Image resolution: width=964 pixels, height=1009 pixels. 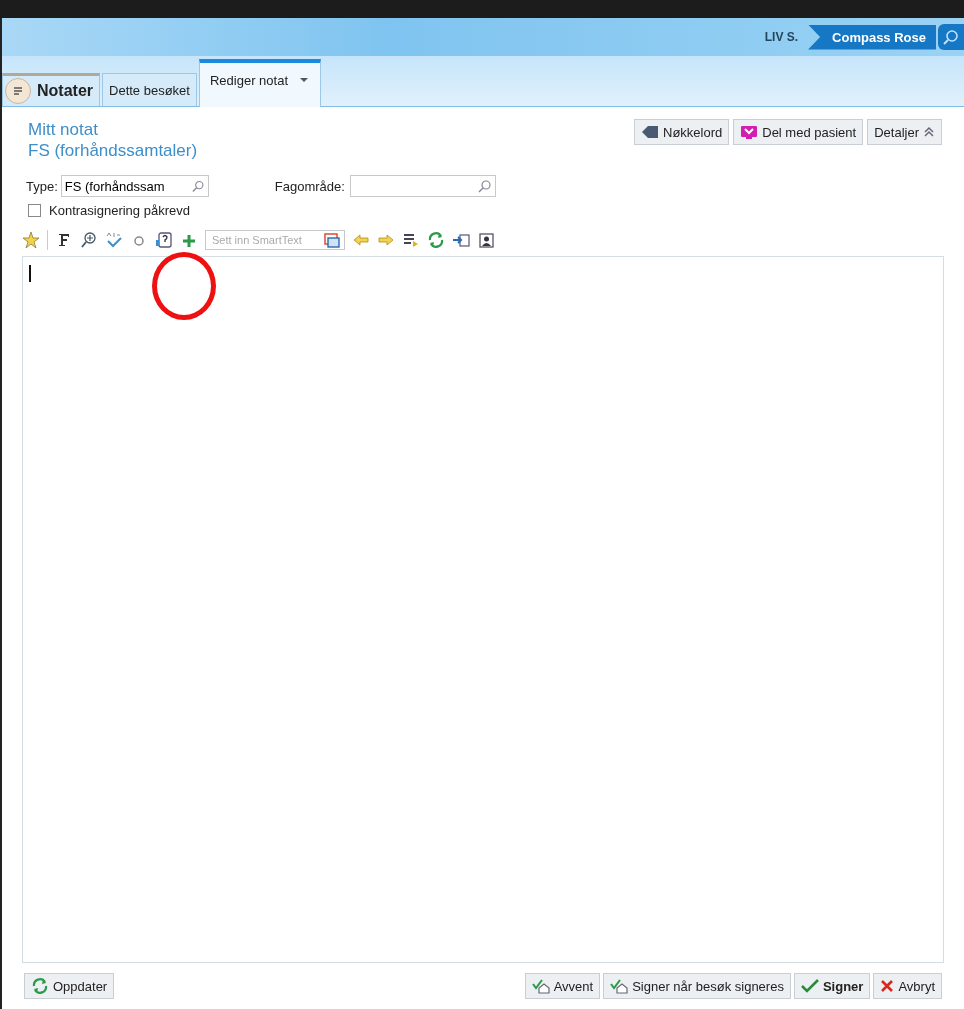 What do you see at coordinates (904, 132) in the screenshot?
I see `toolbar-button: Detaljer` at bounding box center [904, 132].